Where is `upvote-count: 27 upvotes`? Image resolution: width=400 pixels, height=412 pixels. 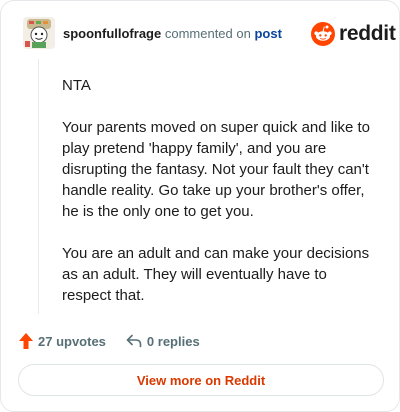
upvote-count: 27 upvotes is located at coordinates (72, 341).